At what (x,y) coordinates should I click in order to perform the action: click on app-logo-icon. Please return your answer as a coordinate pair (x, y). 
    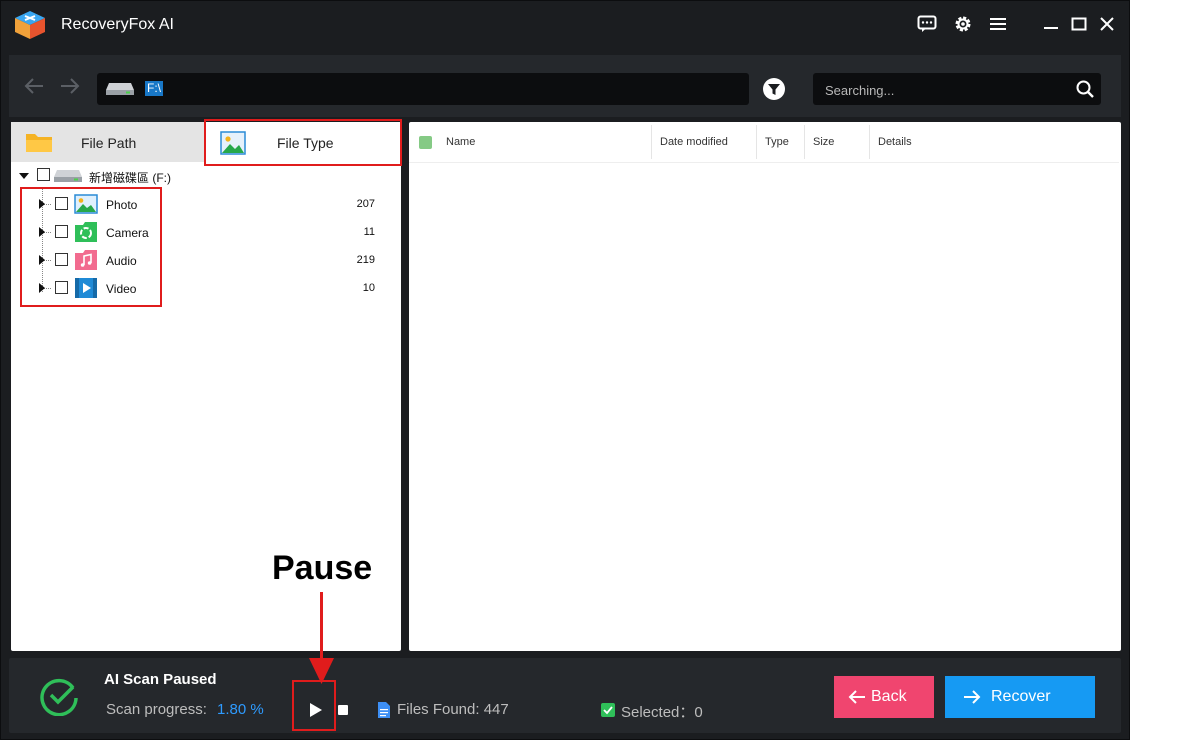
    Looking at the image, I should click on (30, 25).